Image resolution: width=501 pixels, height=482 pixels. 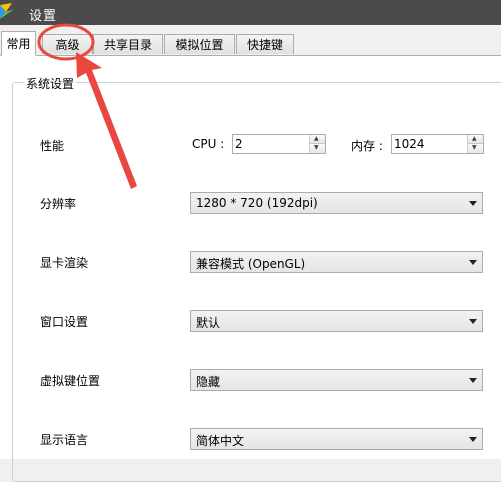 I want to click on memory-stepper-buttons: ▲ ▼, so click(x=475, y=144).